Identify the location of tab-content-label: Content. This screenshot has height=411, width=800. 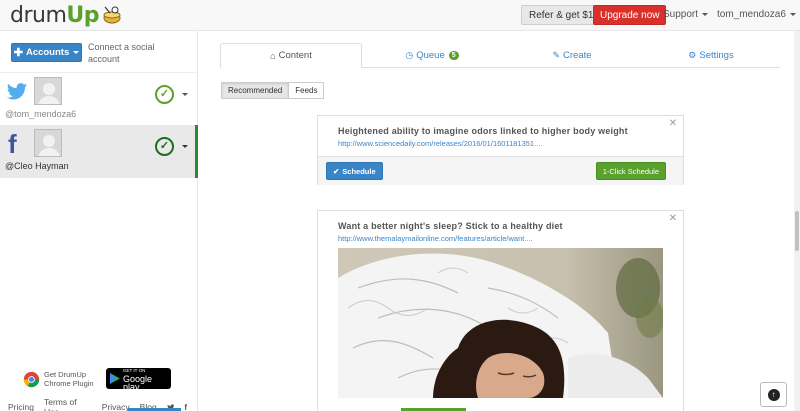
(295, 55).